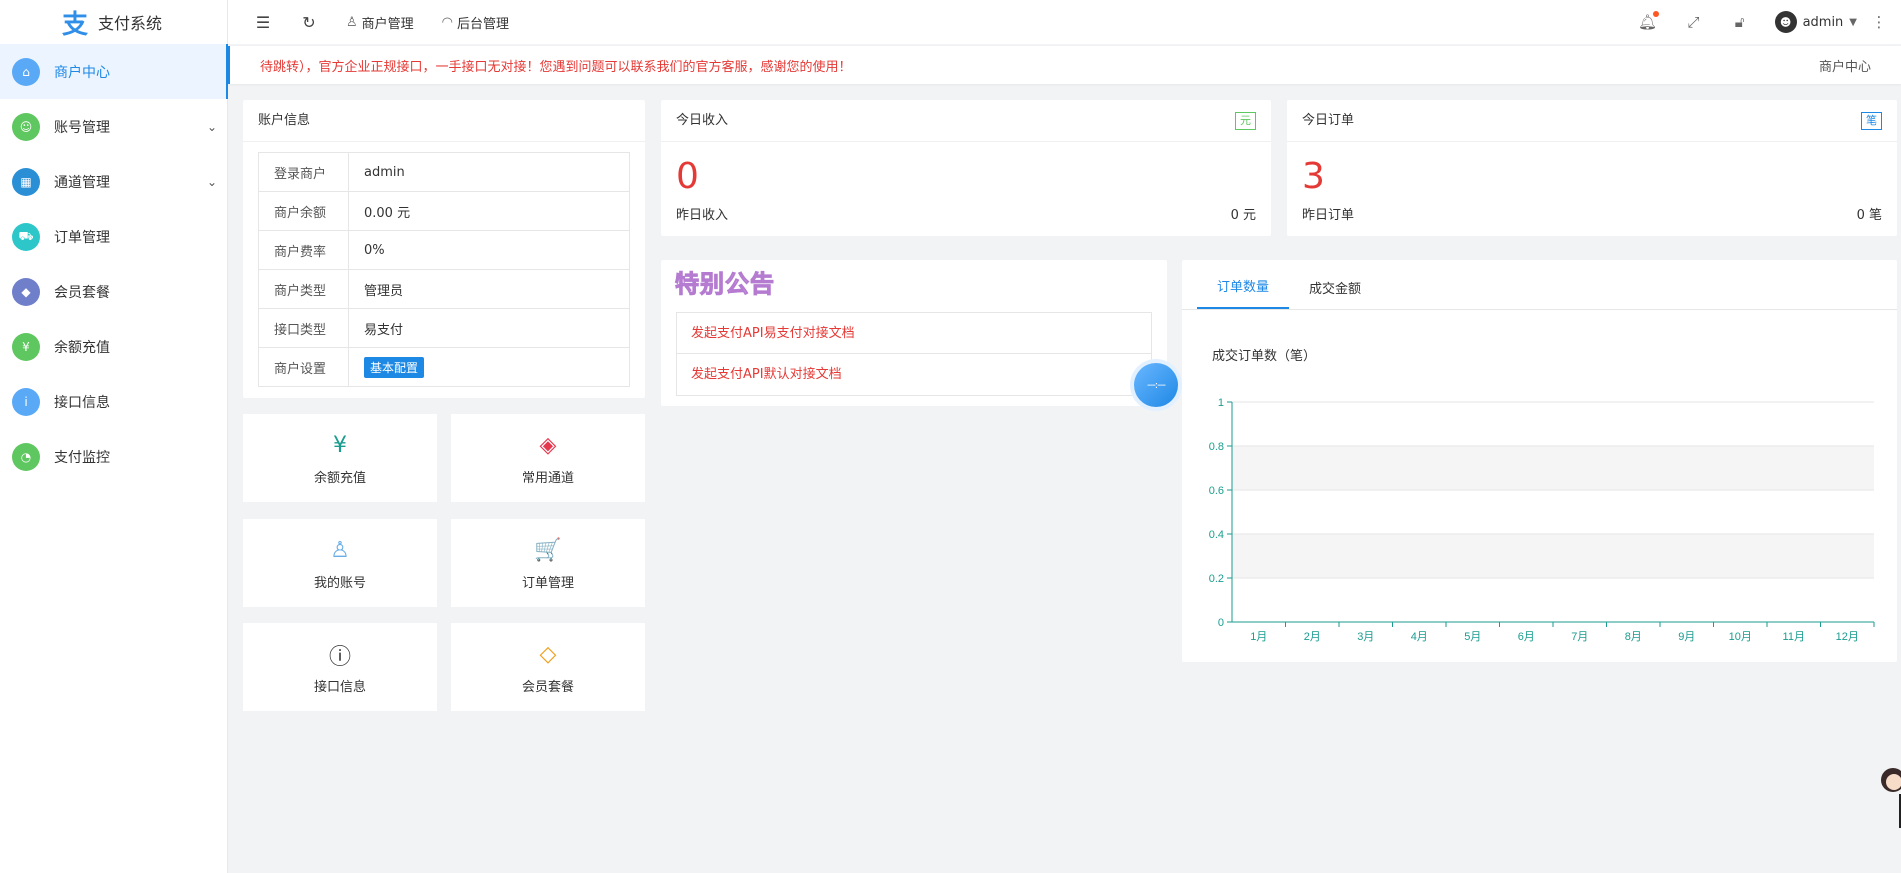  What do you see at coordinates (82, 127) in the screenshot?
I see `sidebar-item-label: 账号管理` at bounding box center [82, 127].